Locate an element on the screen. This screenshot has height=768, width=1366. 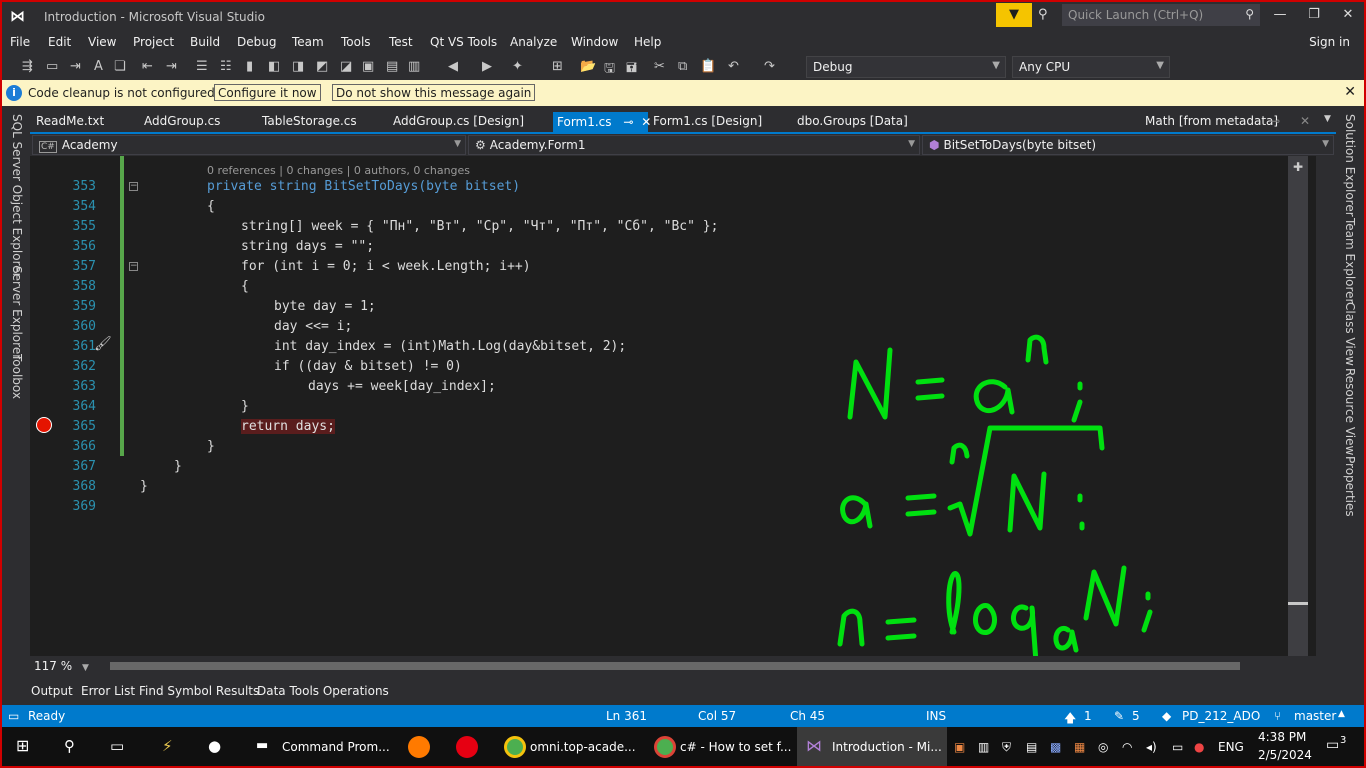
task-view-icon: ▭ is located at coordinates (117, 746).